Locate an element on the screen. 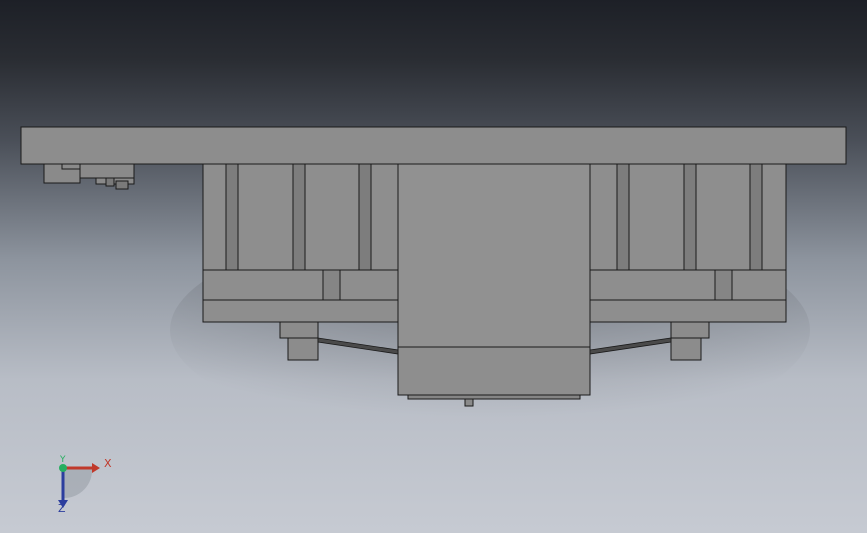  right-slot is located at coordinates (723, 285).